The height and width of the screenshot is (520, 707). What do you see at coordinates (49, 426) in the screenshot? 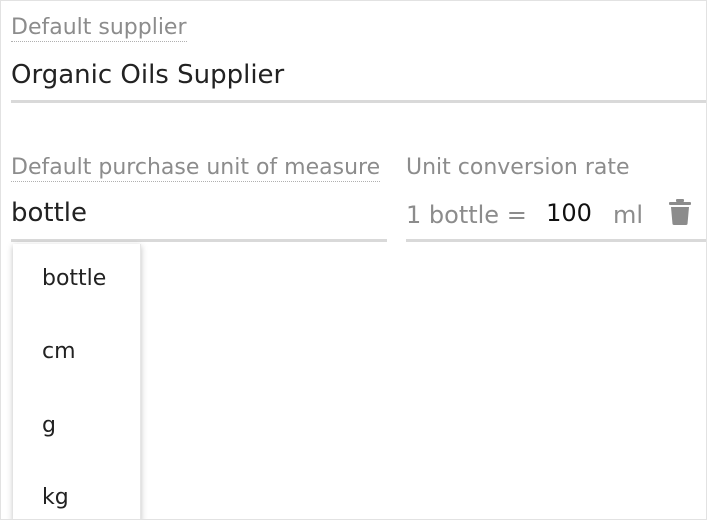
I see `uom-option-g: g` at bounding box center [49, 426].